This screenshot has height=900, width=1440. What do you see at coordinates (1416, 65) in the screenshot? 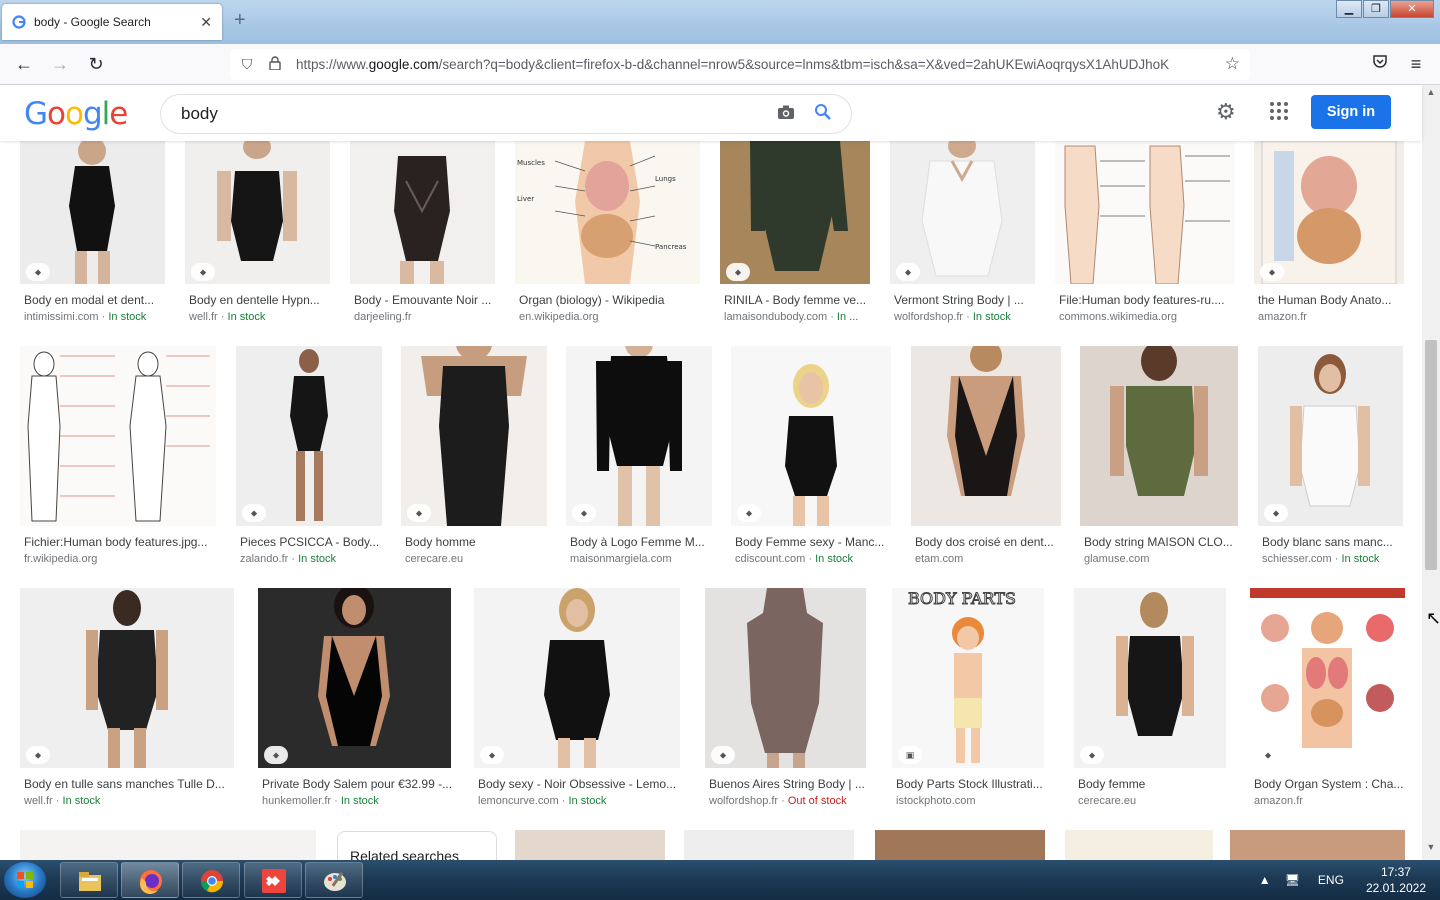
I see `hamburger-menu-icon: ≡` at bounding box center [1416, 65].